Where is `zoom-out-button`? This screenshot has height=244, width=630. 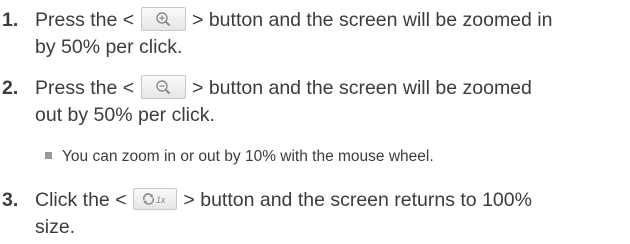 zoom-out-button is located at coordinates (163, 86).